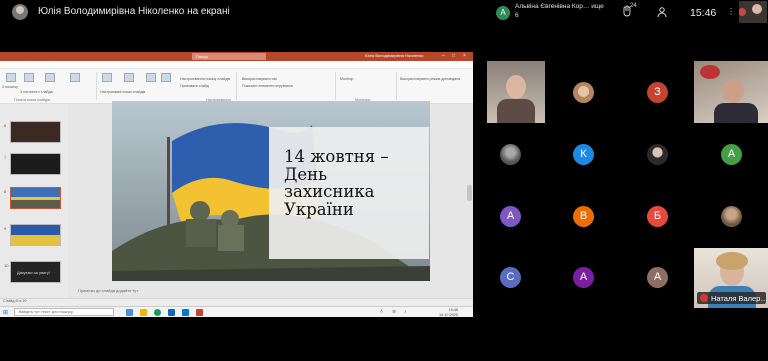 Image resolution: width=768 pixels, height=361 pixels. I want to click on tray-up-icon: ˄, so click(381, 312).